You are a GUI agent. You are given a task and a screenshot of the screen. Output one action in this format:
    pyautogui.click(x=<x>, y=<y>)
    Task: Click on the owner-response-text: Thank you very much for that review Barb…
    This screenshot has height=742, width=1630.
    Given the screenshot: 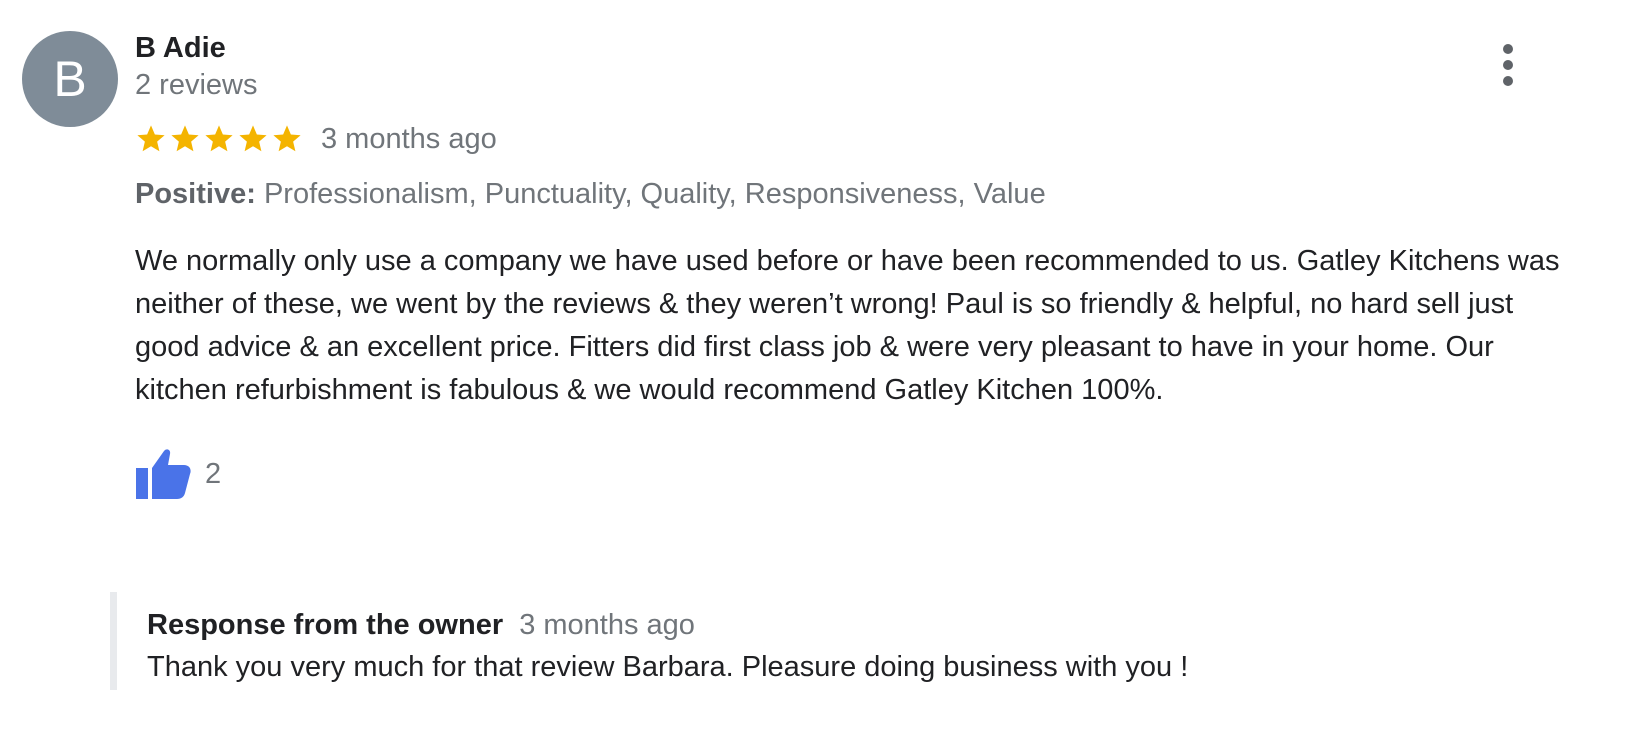 What is the action you would take?
    pyautogui.click(x=668, y=667)
    